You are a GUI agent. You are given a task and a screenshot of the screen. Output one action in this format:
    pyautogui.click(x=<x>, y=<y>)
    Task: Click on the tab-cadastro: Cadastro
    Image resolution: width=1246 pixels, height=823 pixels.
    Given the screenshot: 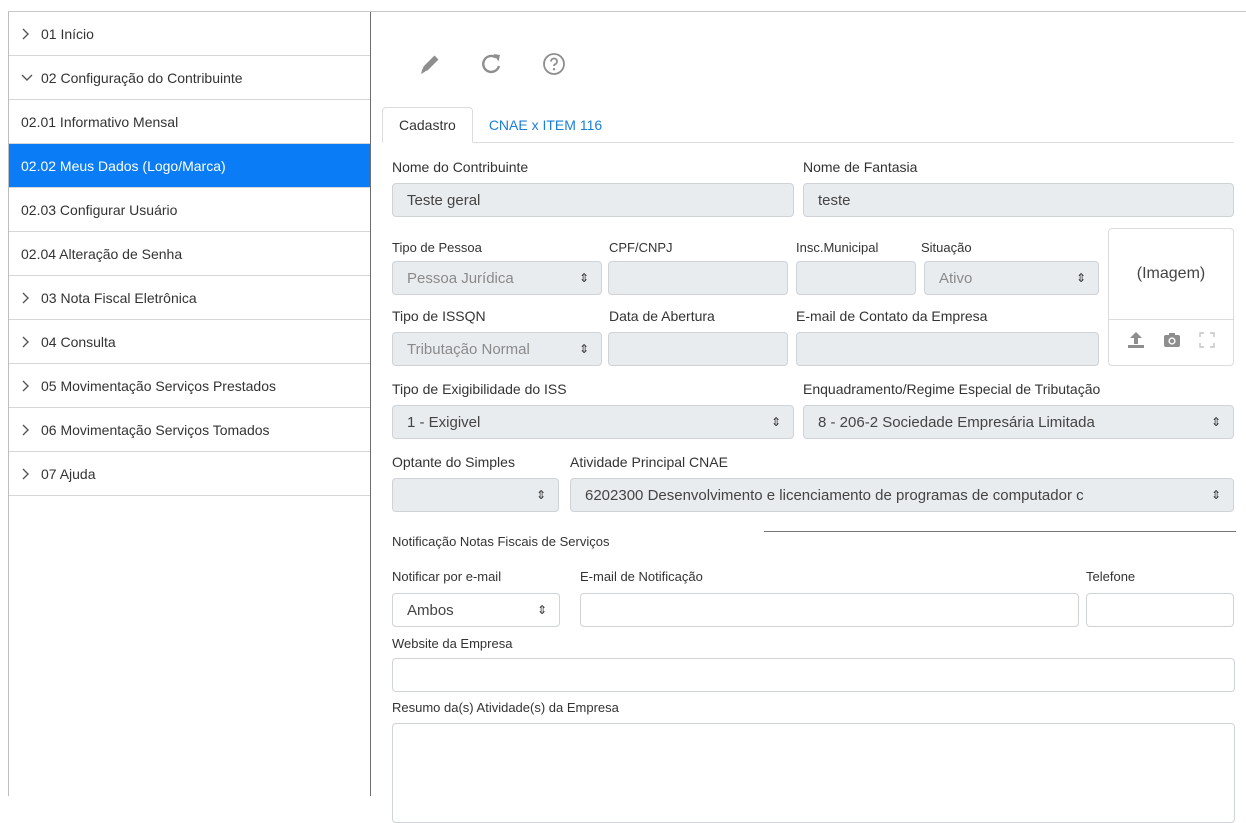 What is the action you would take?
    pyautogui.click(x=427, y=125)
    